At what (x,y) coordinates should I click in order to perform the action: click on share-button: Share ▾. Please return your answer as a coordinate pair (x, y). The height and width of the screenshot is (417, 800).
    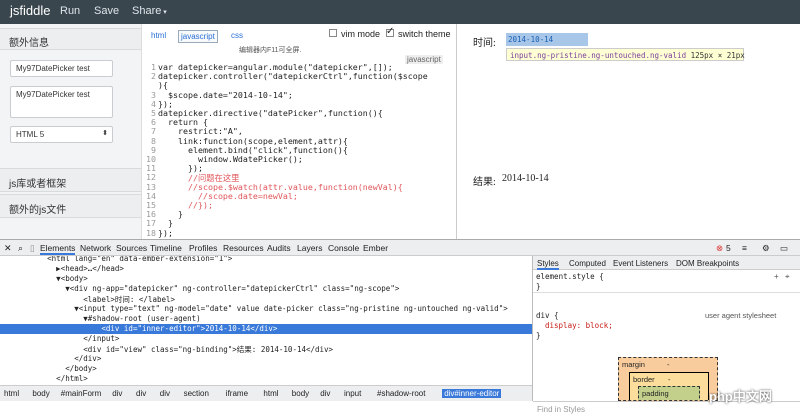
    Looking at the image, I should click on (149, 11).